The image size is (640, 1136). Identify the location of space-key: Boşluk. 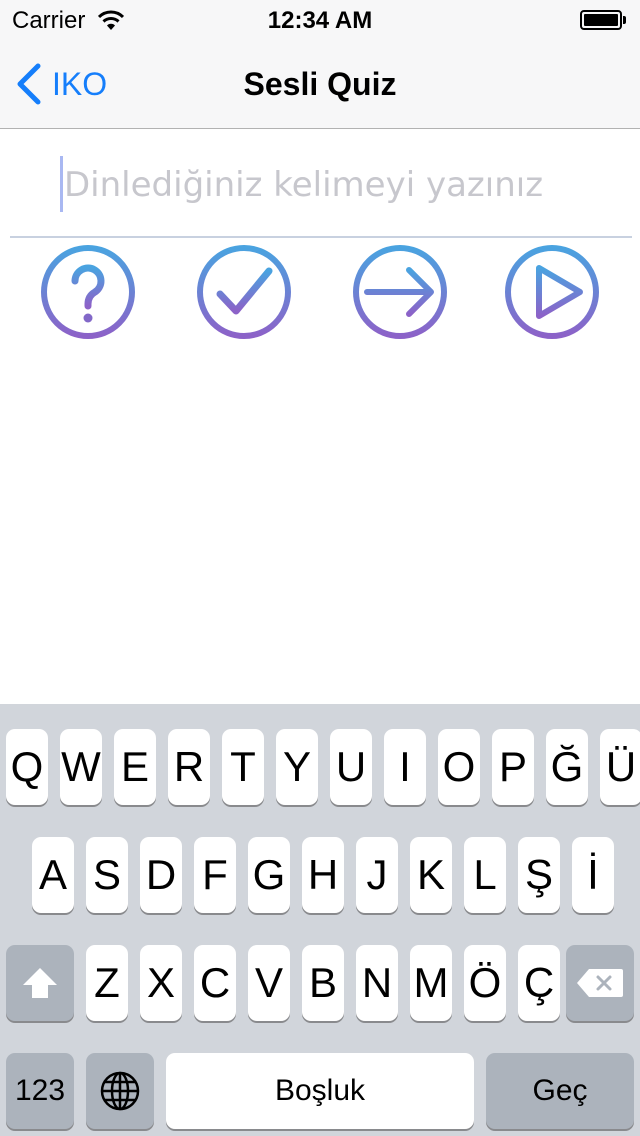
(320, 1091).